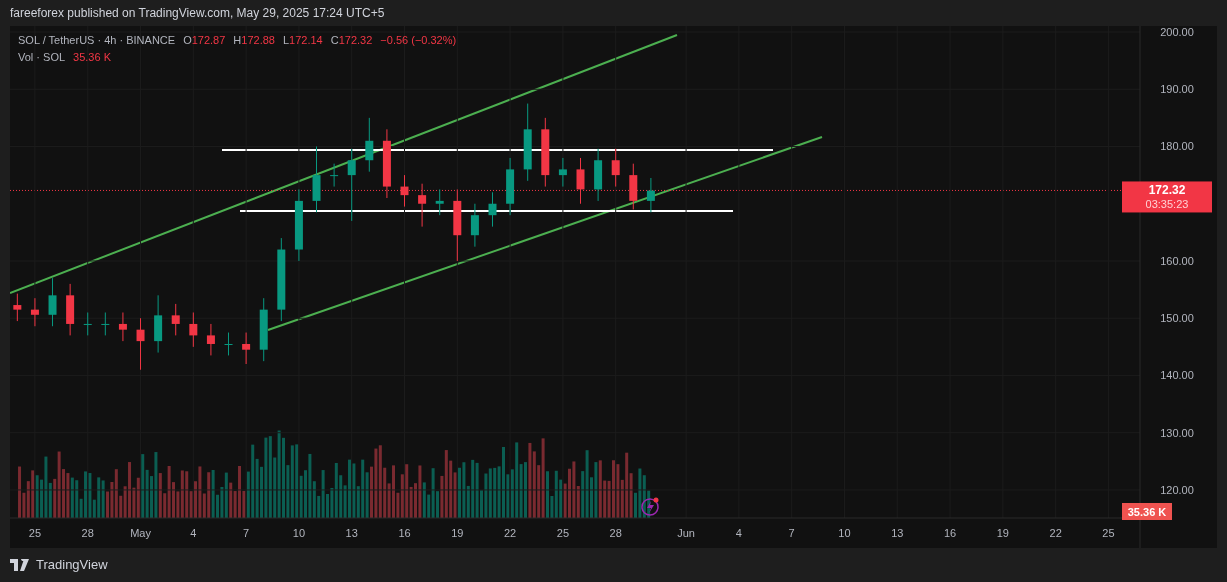 Image resolution: width=1227 pixels, height=582 pixels. Describe the element at coordinates (92, 57) in the screenshot. I see `volume-value: 35.36 K` at that location.